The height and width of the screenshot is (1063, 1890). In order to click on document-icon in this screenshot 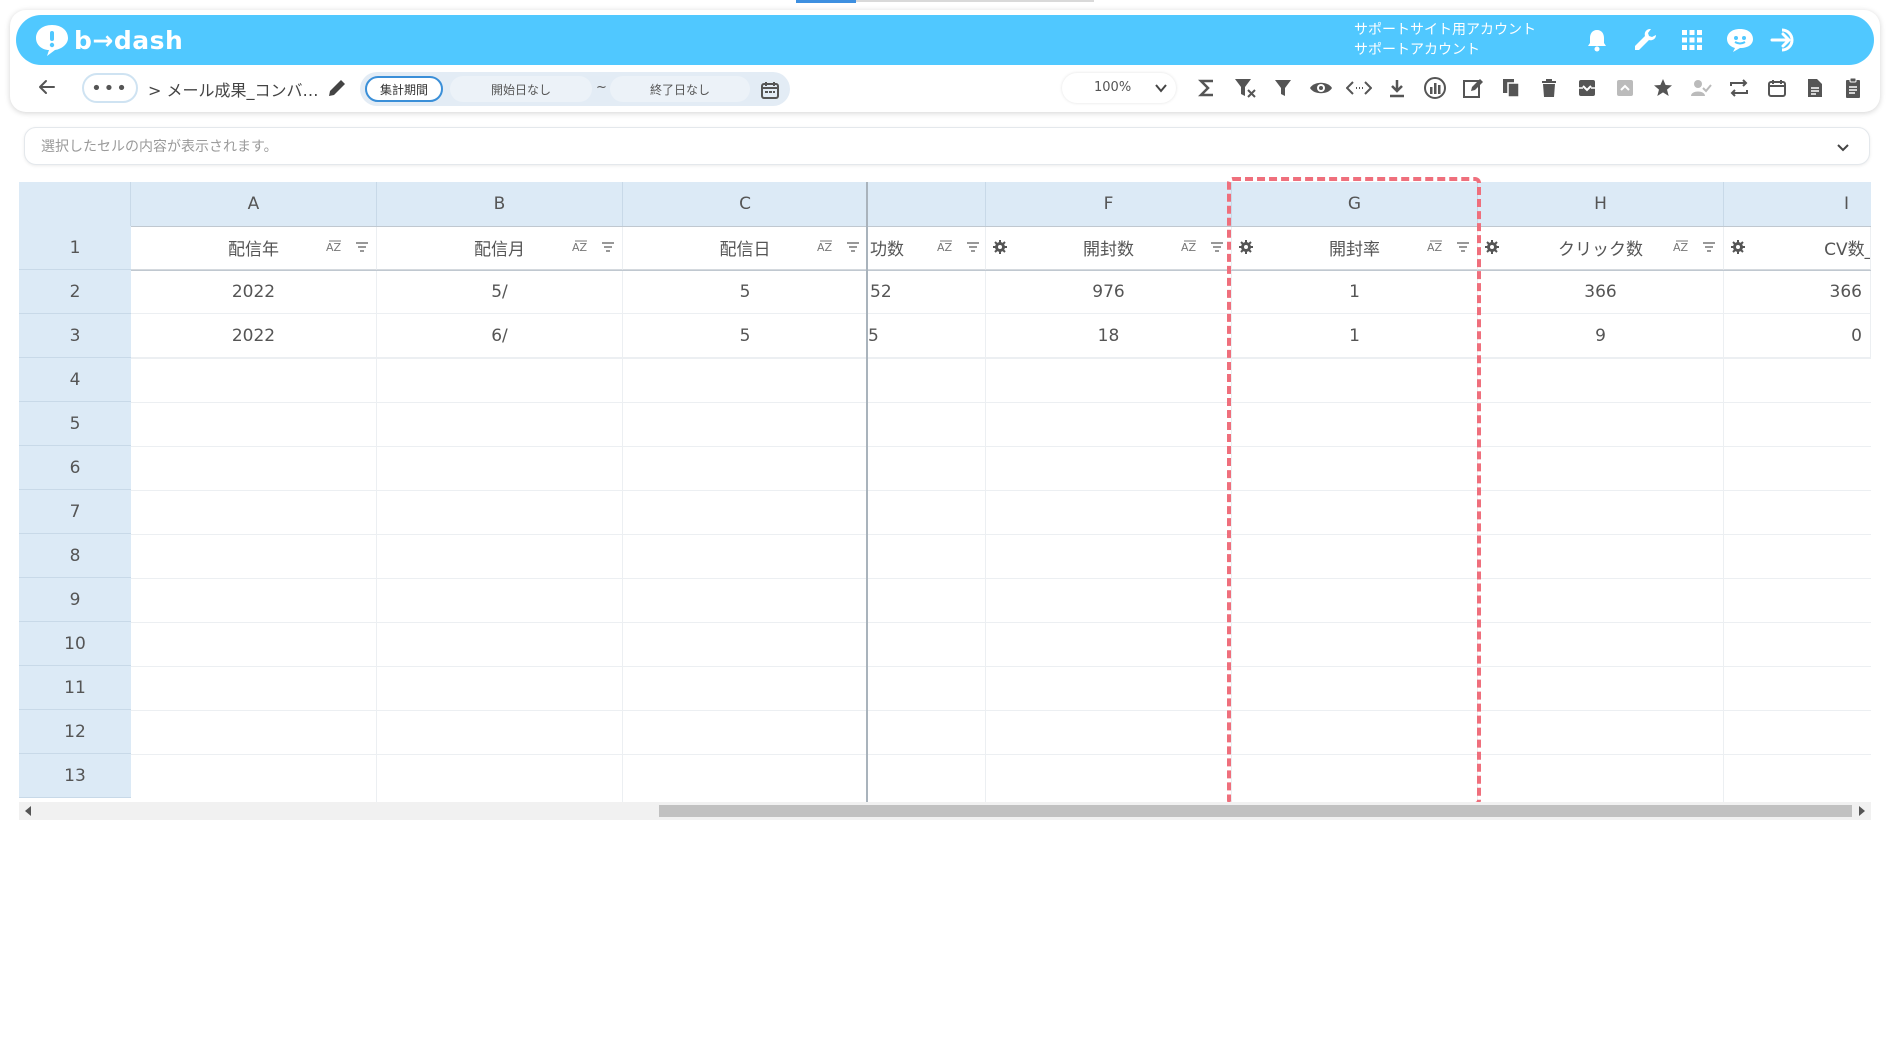, I will do `click(1815, 88)`.